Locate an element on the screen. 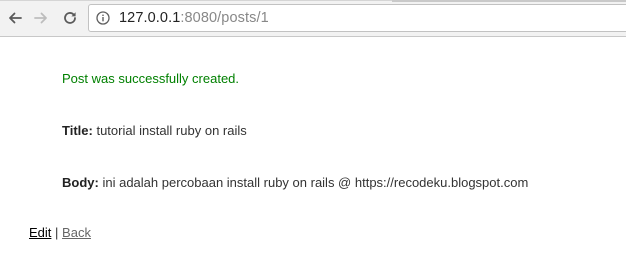 Image resolution: width=626 pixels, height=275 pixels. browser-toolbar: 127.0.0.1:8080/posts/1 is located at coordinates (313, 18).